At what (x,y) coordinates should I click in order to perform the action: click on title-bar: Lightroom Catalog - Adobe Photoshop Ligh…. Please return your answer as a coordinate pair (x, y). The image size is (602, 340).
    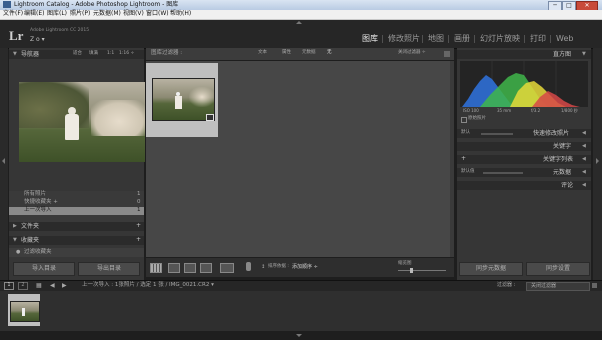
    Looking at the image, I should click on (301, 5).